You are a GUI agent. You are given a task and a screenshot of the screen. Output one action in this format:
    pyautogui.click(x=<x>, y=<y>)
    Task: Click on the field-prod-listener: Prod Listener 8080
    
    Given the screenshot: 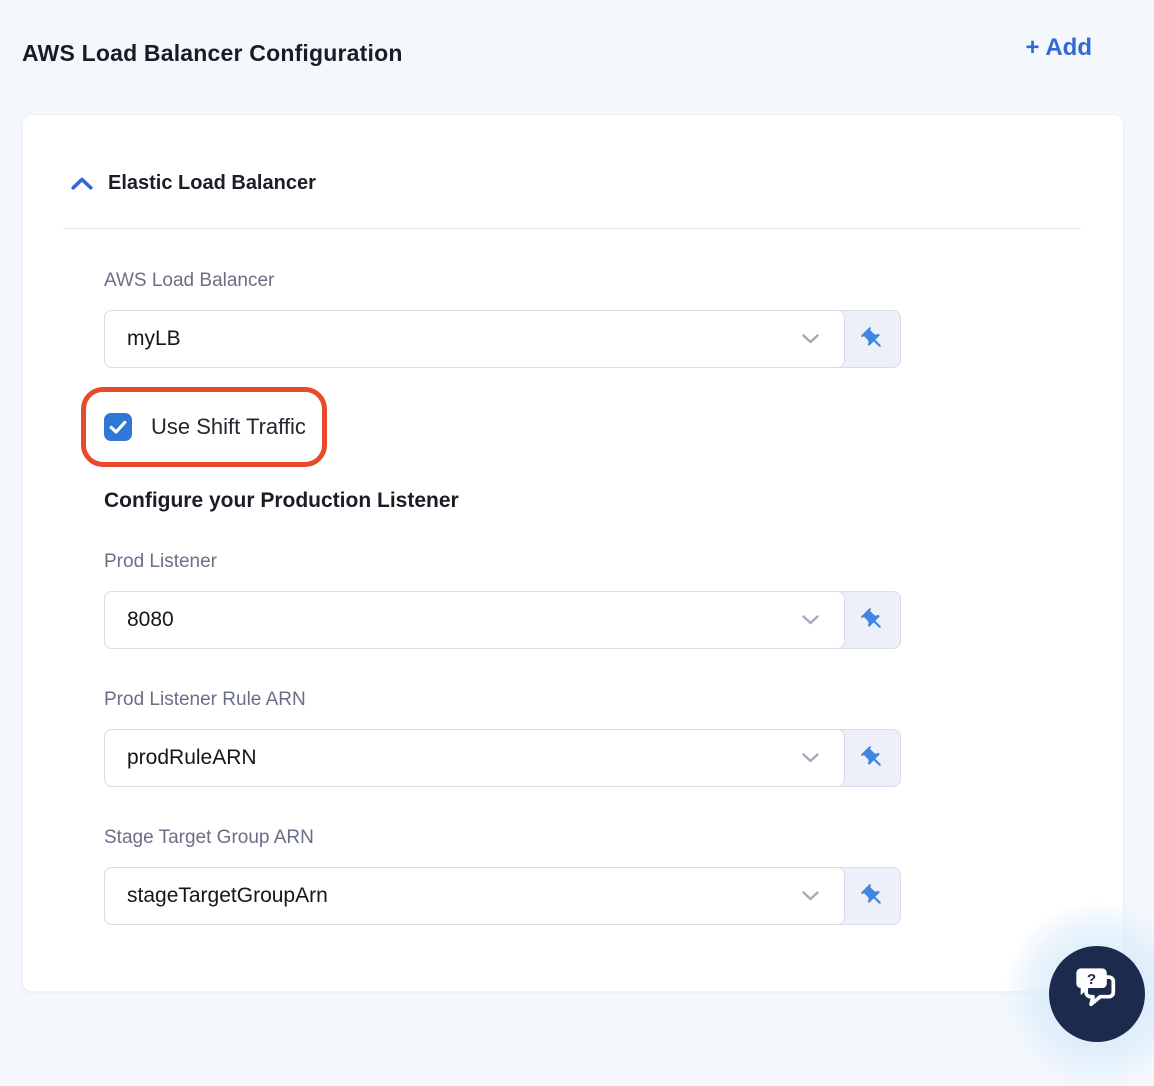 What is the action you would take?
    pyautogui.click(x=502, y=600)
    